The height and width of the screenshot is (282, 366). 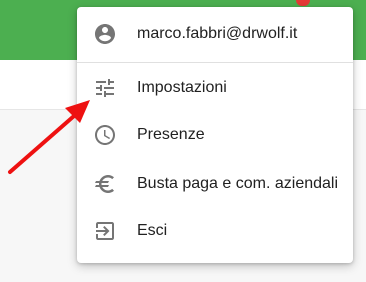 What do you see at coordinates (105, 34) in the screenshot?
I see `account-circle-icon` at bounding box center [105, 34].